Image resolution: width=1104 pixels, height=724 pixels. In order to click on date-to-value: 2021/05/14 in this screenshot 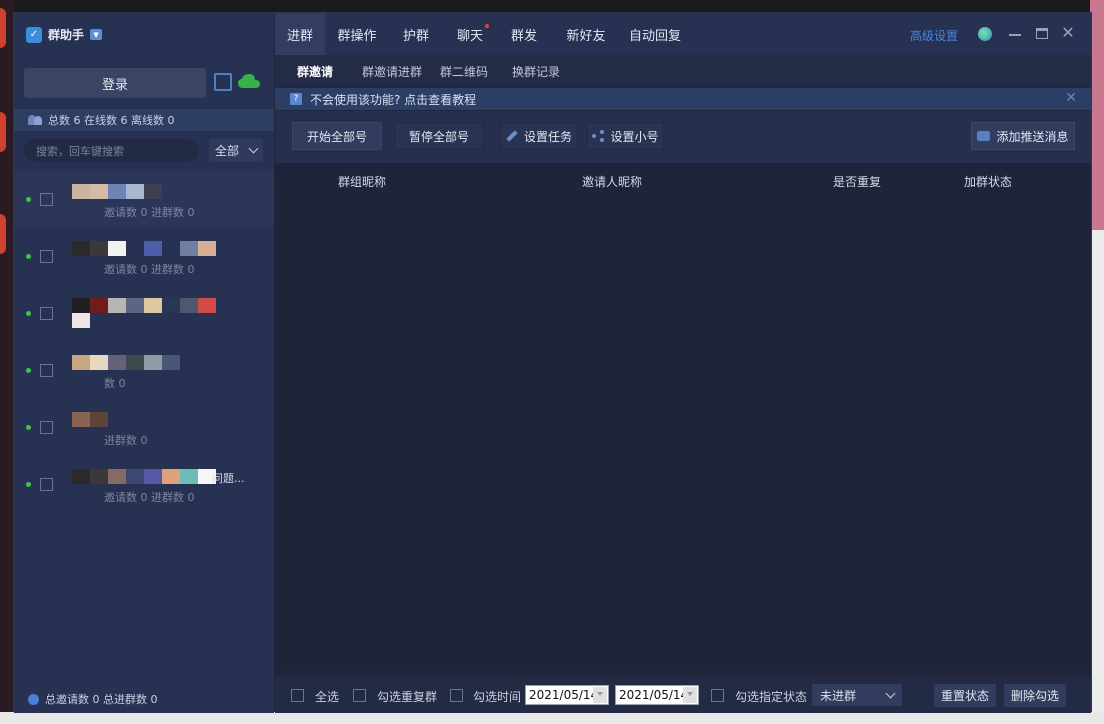, I will do `click(654, 695)`.